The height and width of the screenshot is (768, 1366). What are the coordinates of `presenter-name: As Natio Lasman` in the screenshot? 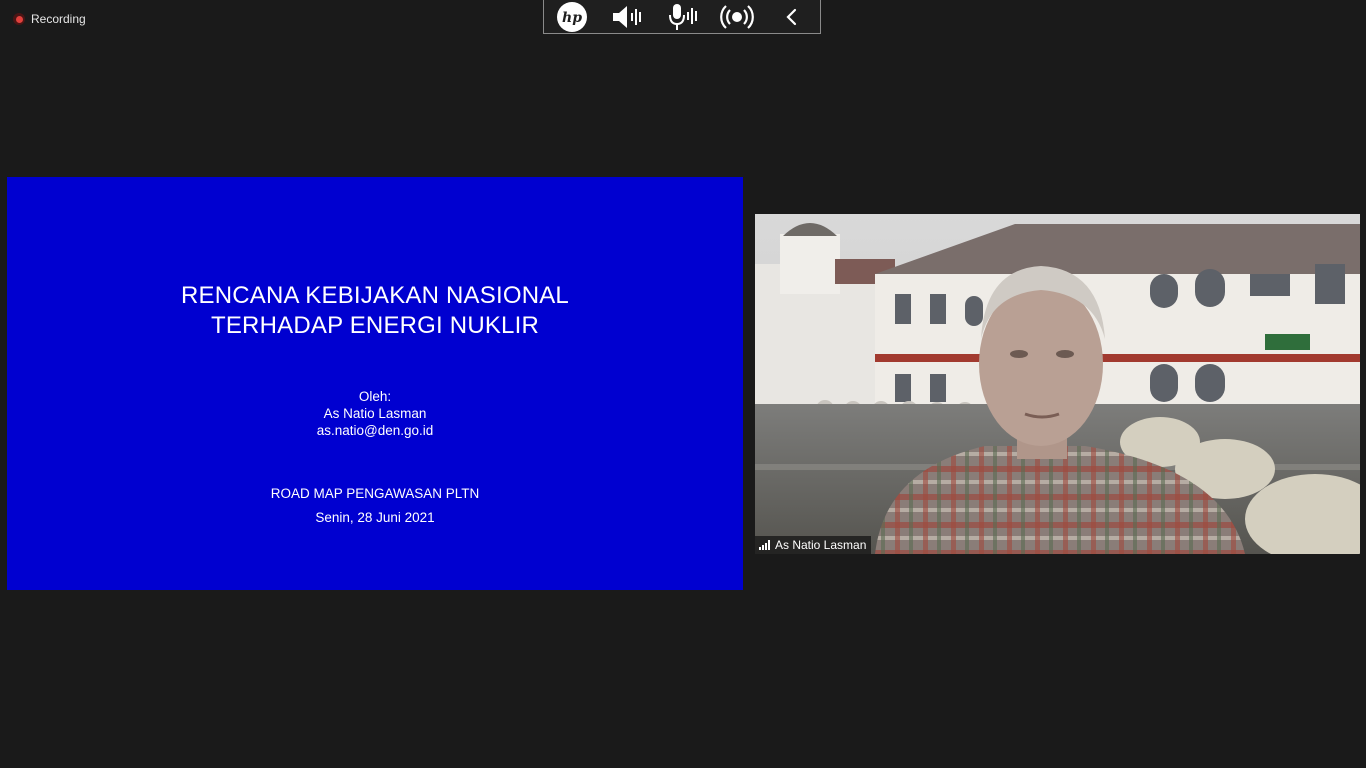 It's located at (375, 413).